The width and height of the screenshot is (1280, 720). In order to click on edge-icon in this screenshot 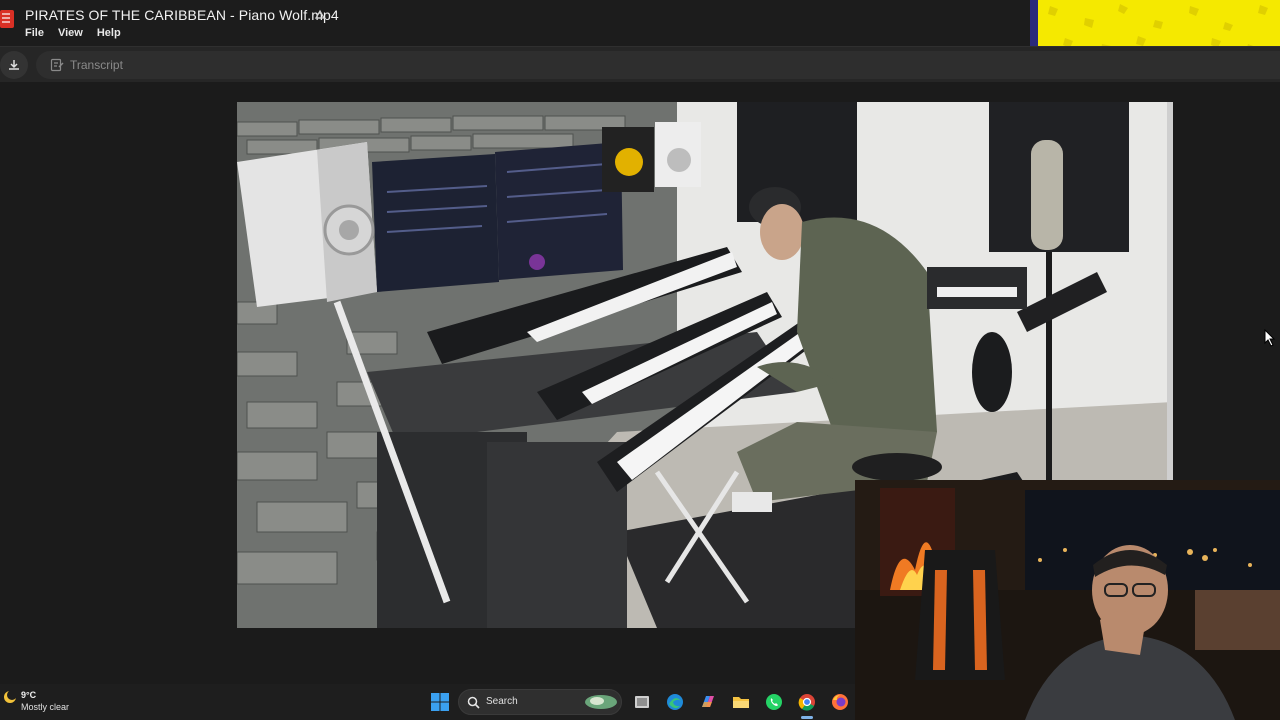, I will do `click(675, 702)`.